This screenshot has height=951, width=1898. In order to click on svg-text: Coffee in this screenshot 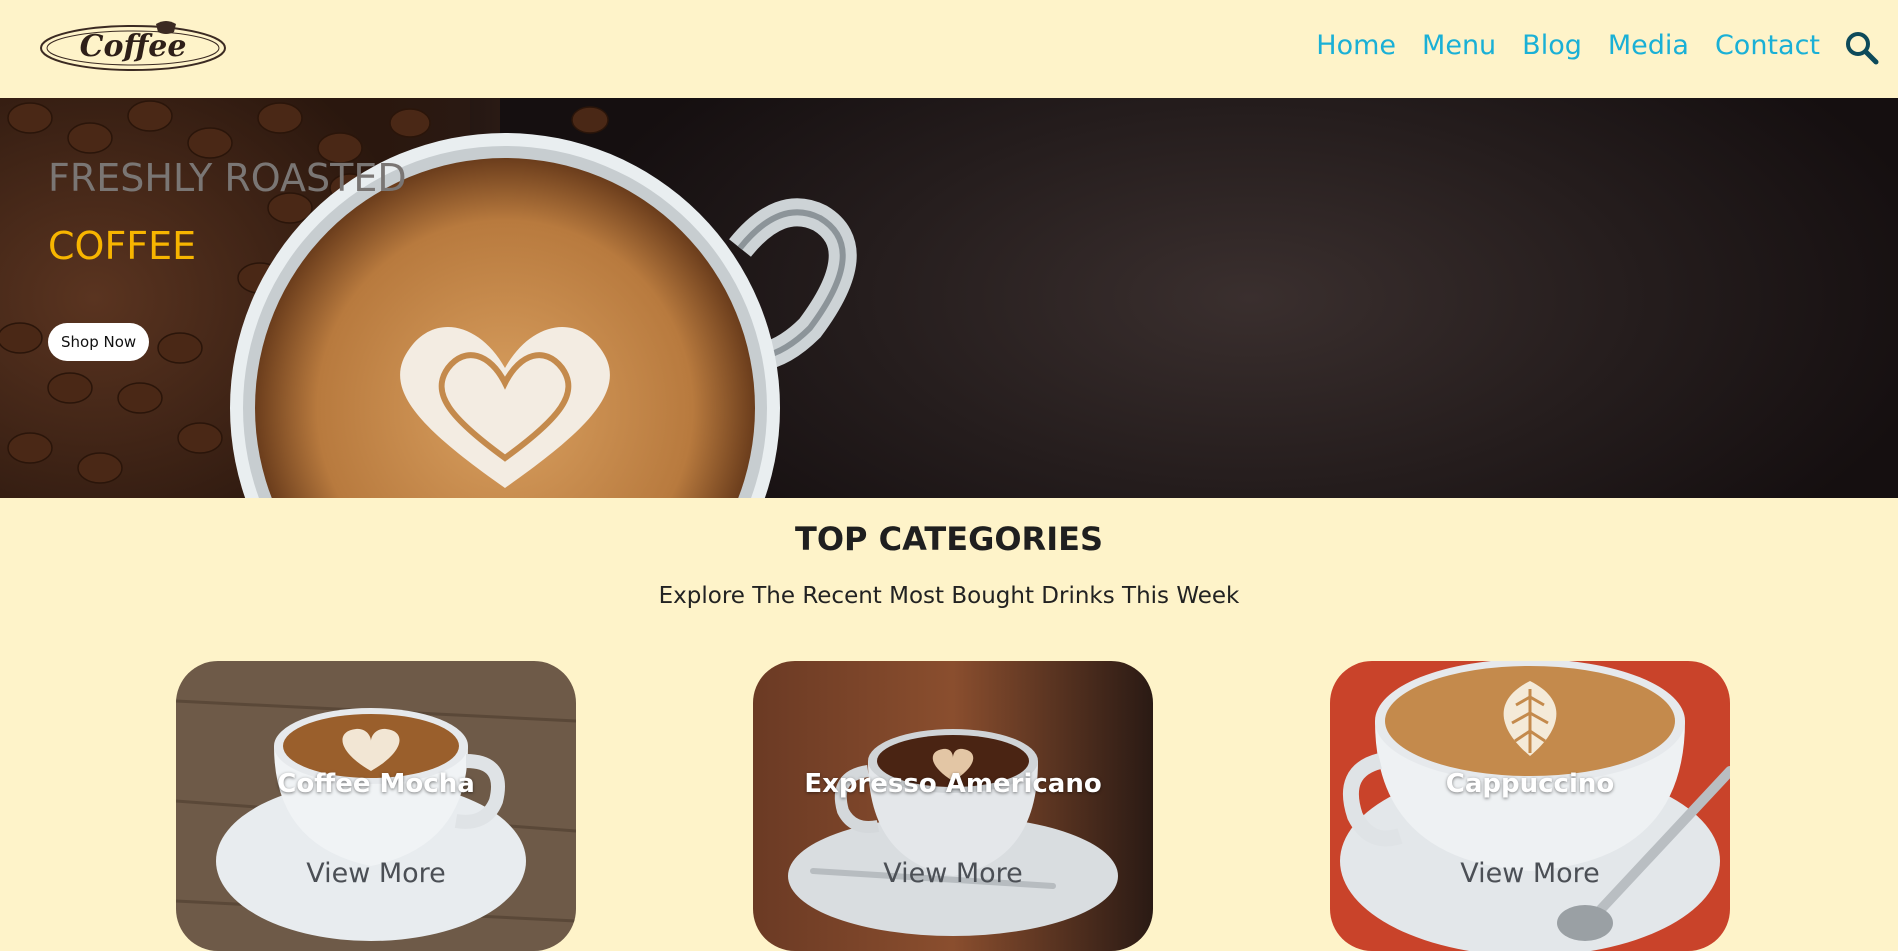, I will do `click(133, 46)`.